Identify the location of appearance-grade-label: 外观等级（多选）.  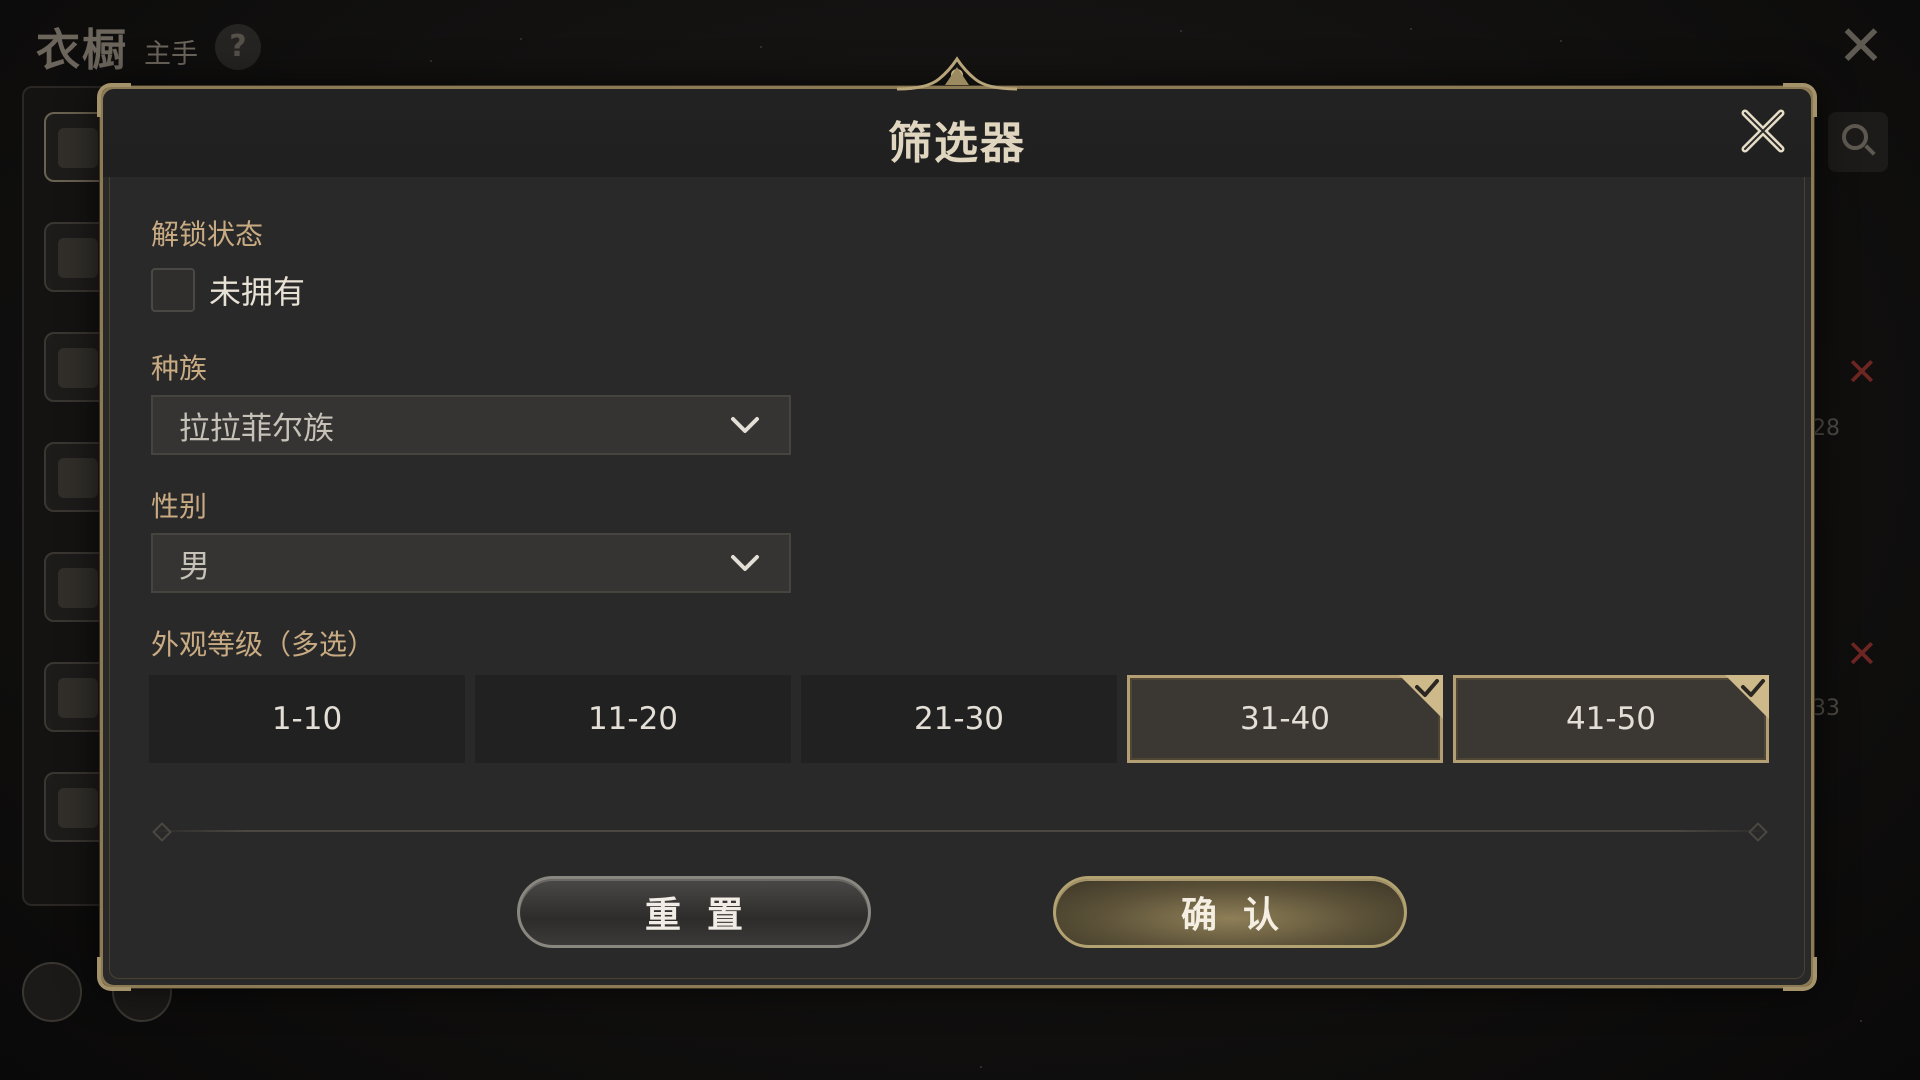
(263, 644).